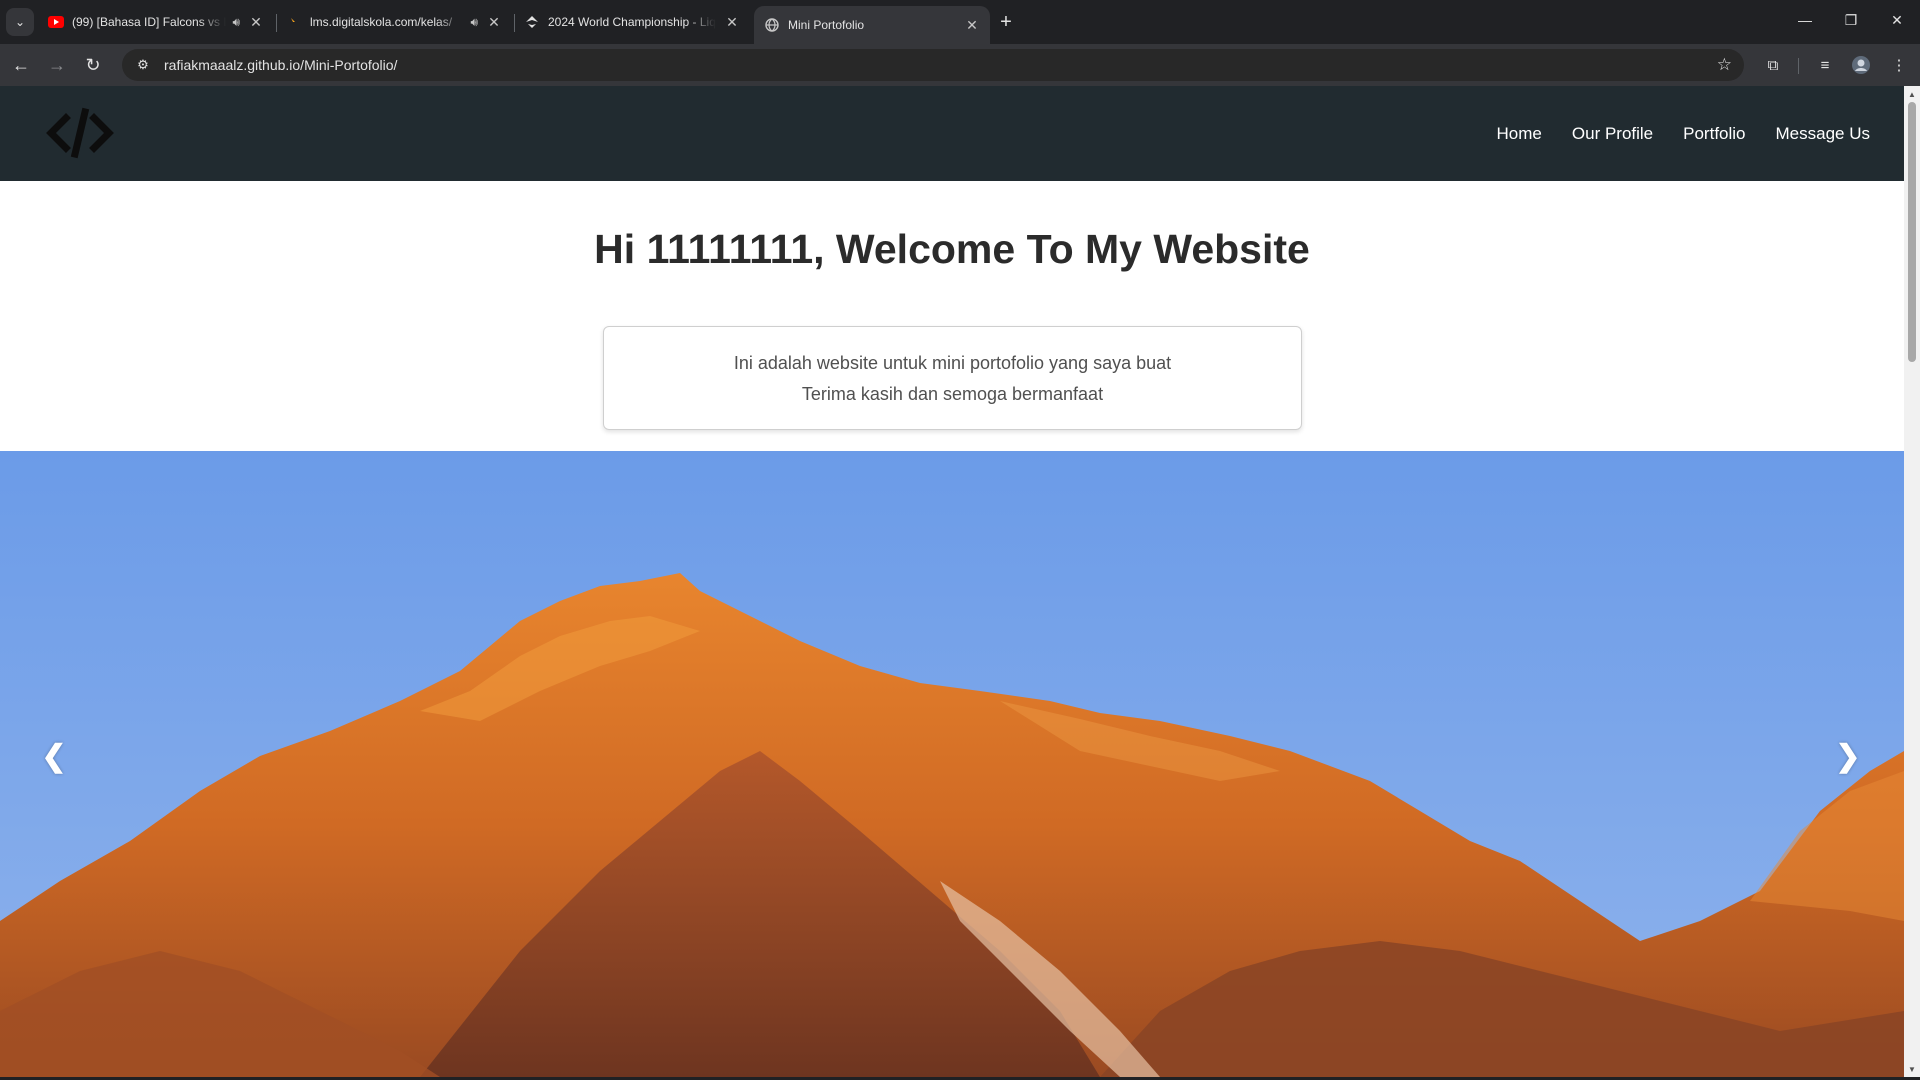  What do you see at coordinates (872, 25) in the screenshot?
I see `tab-mini-portofolio: Mini Portofolio ✕` at bounding box center [872, 25].